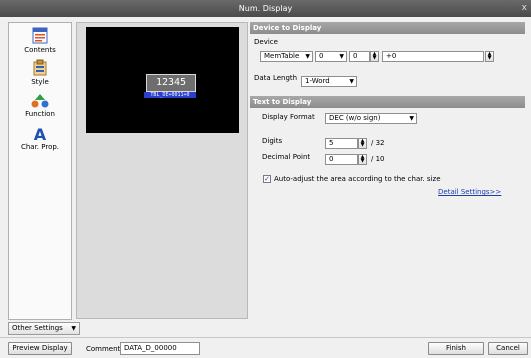 The height and width of the screenshot is (358, 531). Describe the element at coordinates (40, 50) in the screenshot. I see `sidebar-item-label: Contents` at that location.